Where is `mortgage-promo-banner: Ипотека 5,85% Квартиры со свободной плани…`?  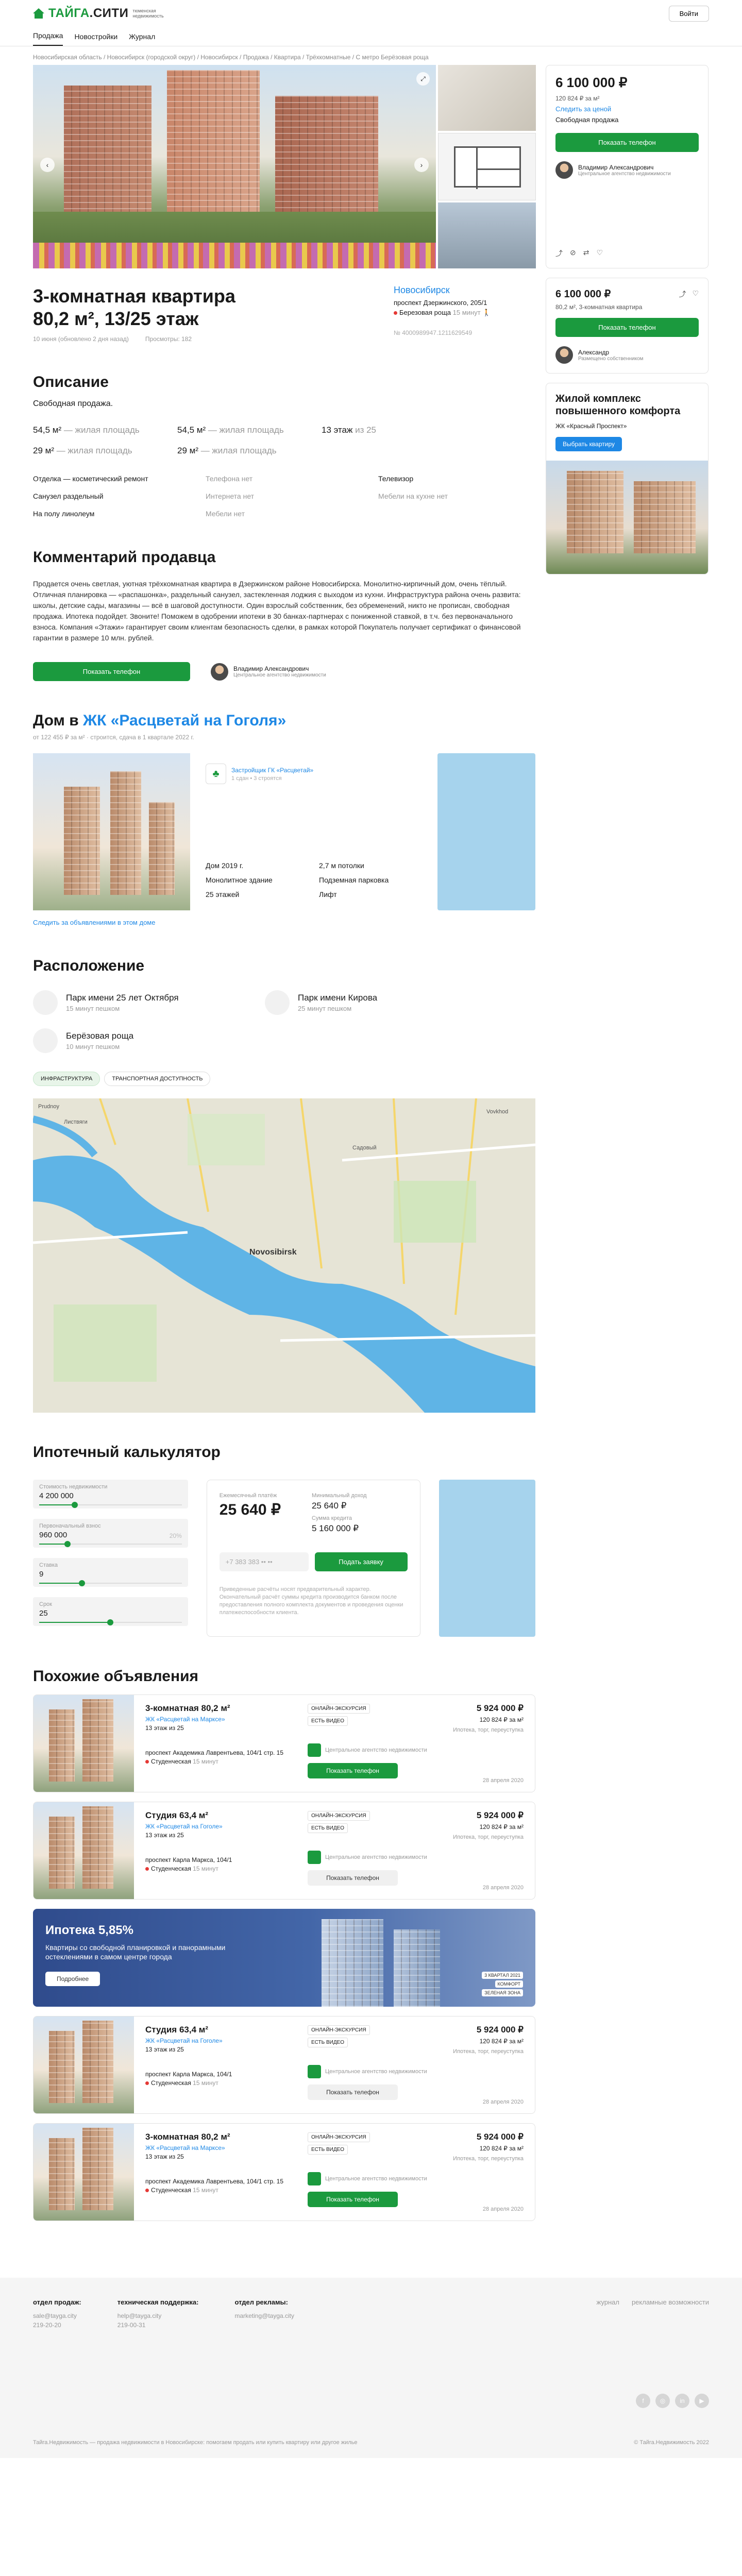
mortgage-promo-banner: Ипотека 5,85% Квартиры со свободной плани… is located at coordinates (284, 1958).